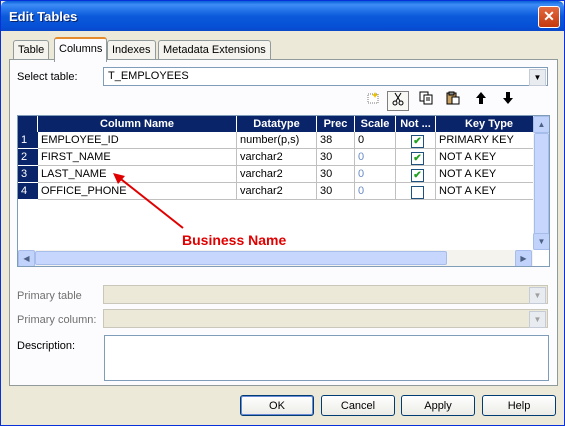 This screenshot has height=426, width=565. I want to click on column-name-cell: EMPLOYEE_ID, so click(137, 140).